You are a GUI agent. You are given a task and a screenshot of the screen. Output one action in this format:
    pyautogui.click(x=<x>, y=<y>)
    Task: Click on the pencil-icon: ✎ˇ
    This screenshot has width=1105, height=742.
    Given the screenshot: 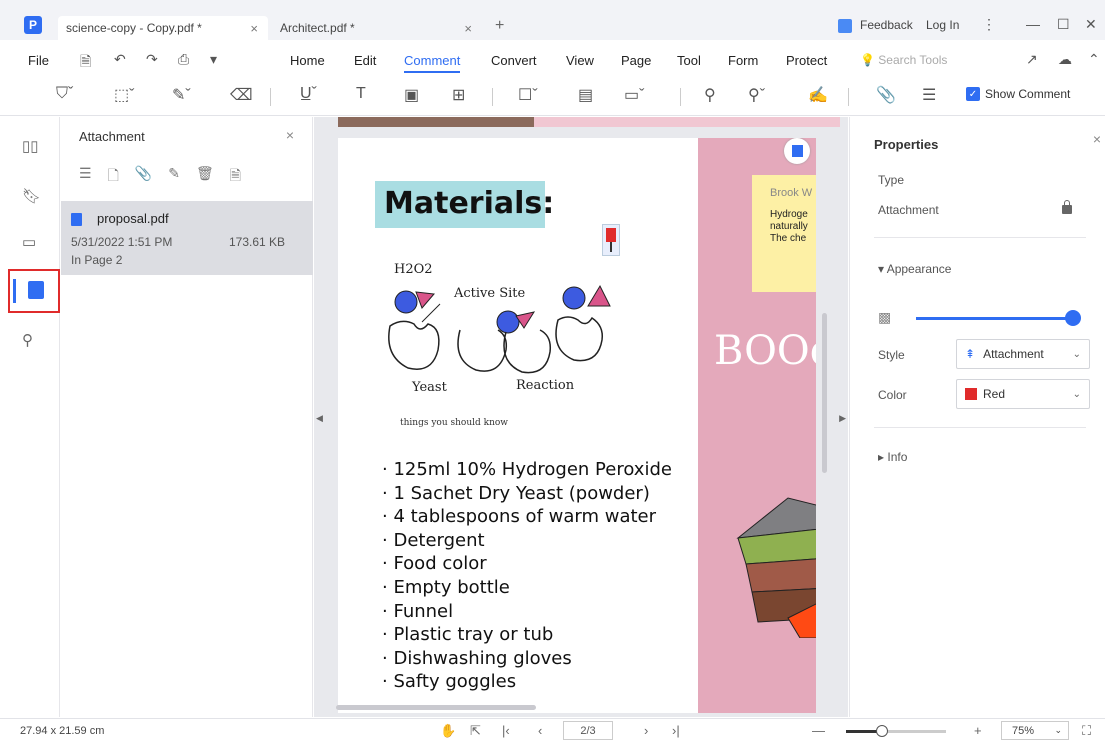 What is the action you would take?
    pyautogui.click(x=181, y=95)
    